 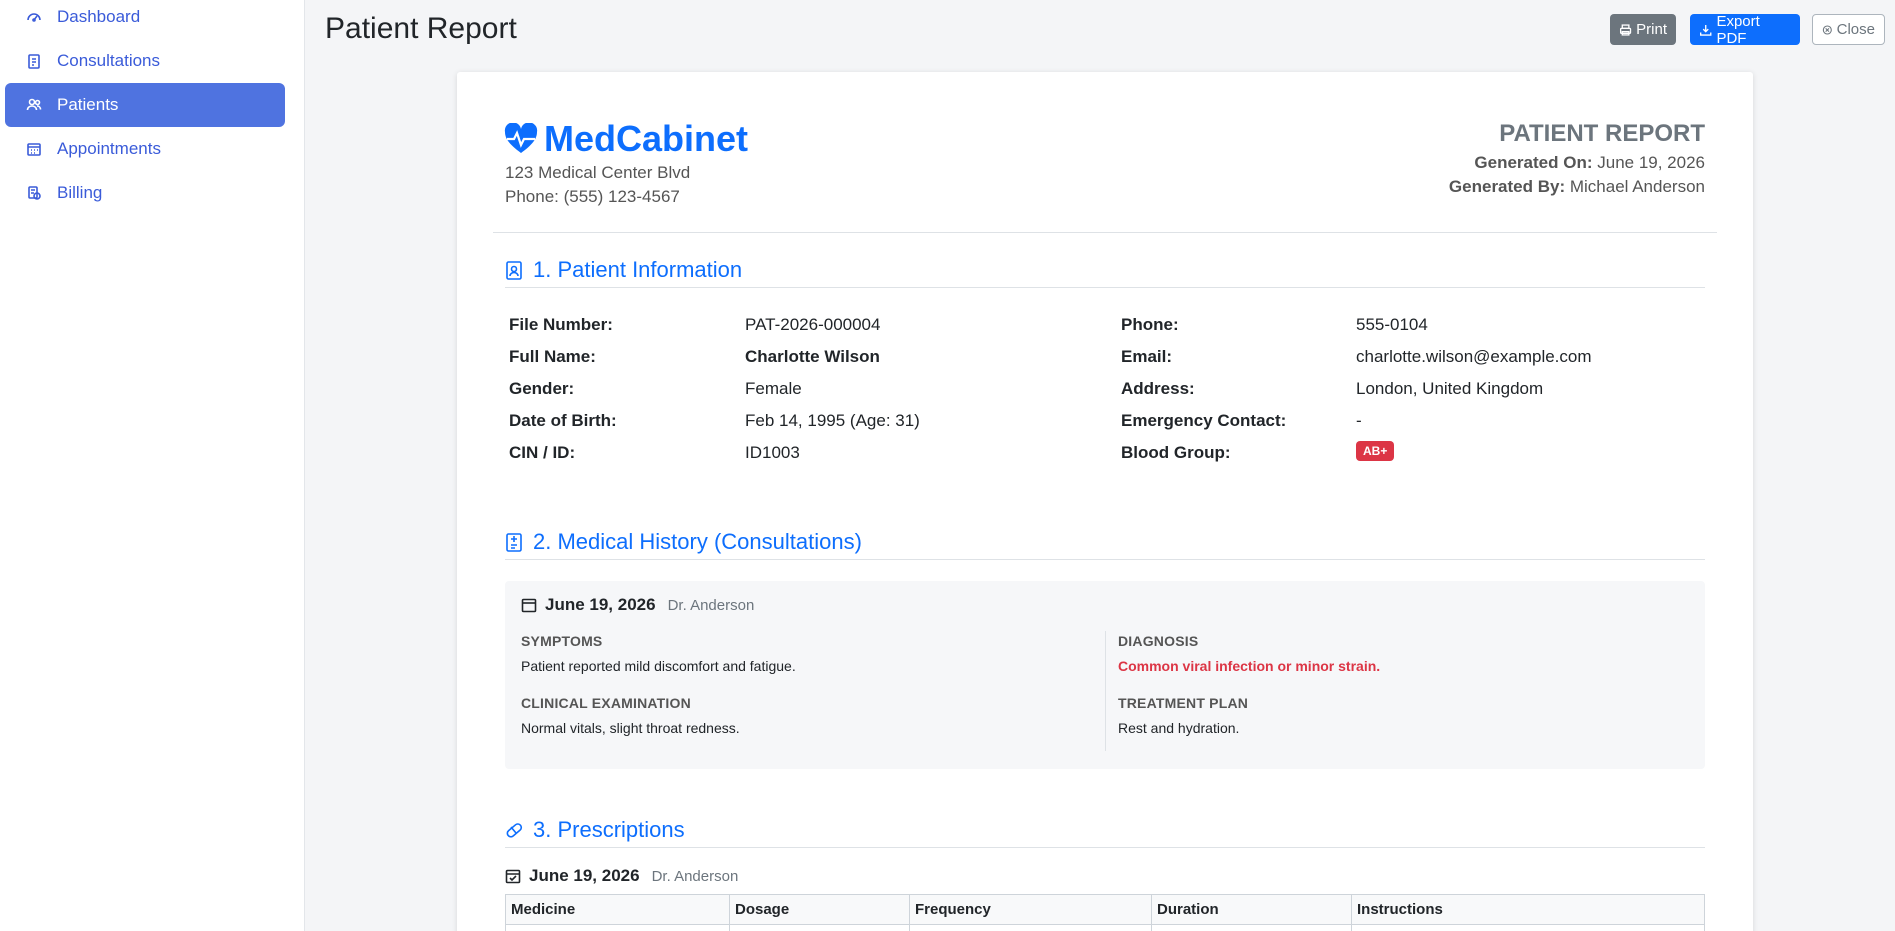 I want to click on gender-label: Gender:, so click(x=542, y=388).